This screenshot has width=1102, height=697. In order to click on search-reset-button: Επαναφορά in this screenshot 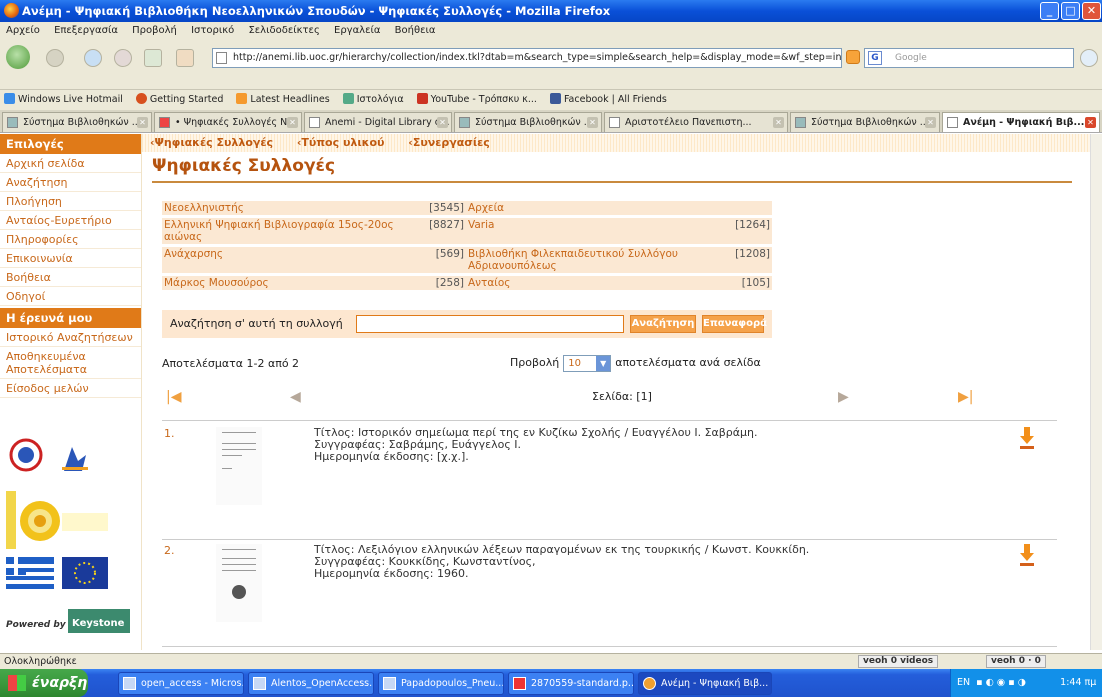, I will do `click(734, 324)`.